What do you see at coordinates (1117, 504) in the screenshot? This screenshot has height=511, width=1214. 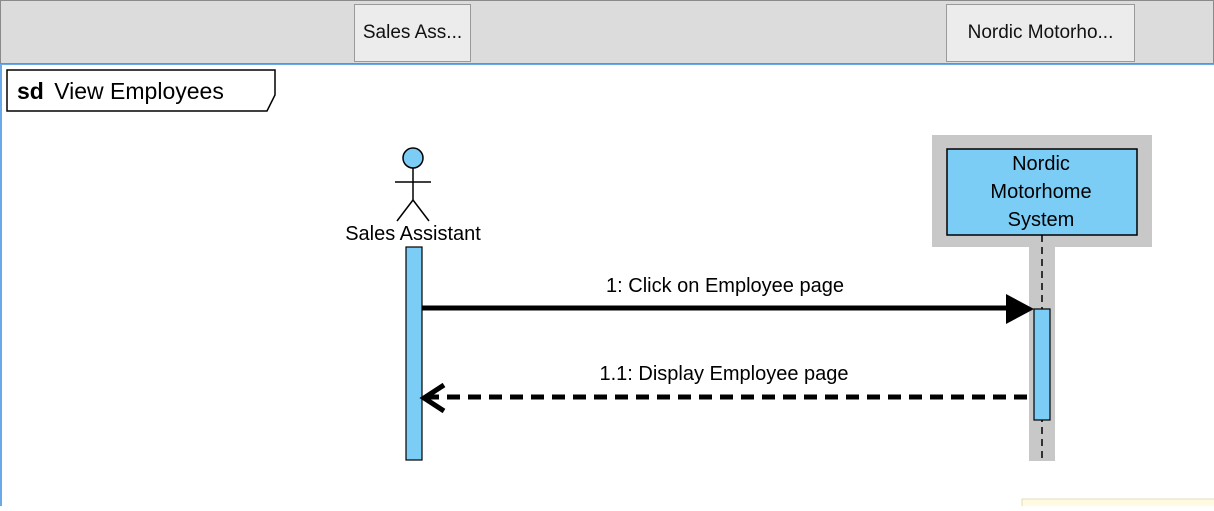 I see `note-partial` at bounding box center [1117, 504].